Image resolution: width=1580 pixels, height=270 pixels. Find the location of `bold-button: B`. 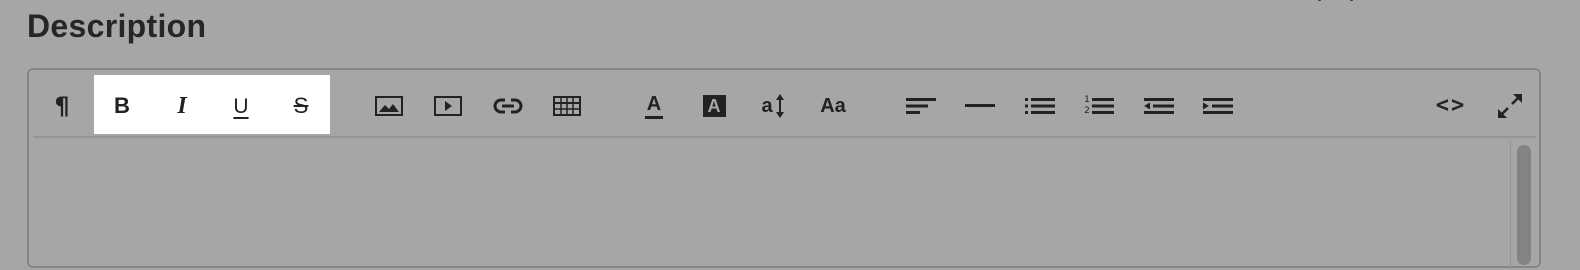

bold-button: B is located at coordinates (122, 106).